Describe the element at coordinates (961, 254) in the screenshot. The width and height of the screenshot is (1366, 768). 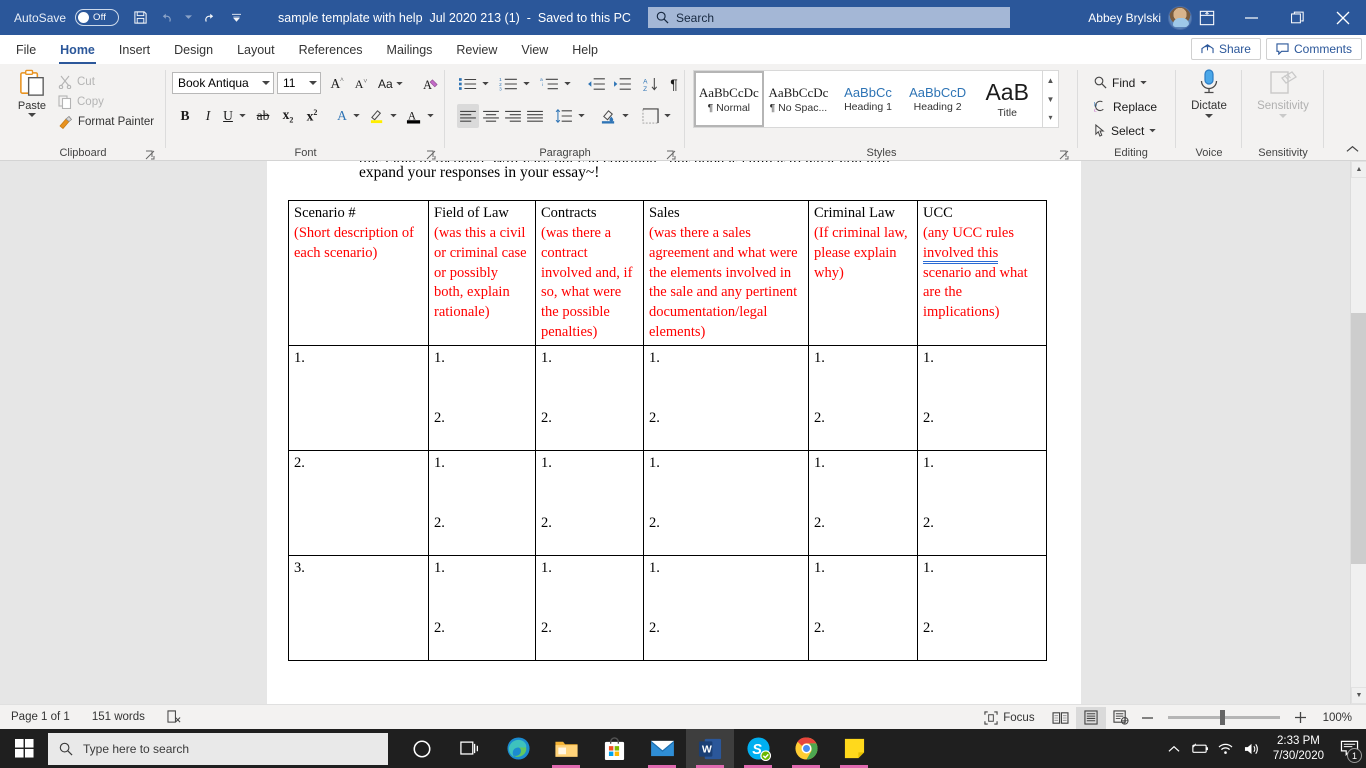
I see `grammar-error-text: involved this` at that location.